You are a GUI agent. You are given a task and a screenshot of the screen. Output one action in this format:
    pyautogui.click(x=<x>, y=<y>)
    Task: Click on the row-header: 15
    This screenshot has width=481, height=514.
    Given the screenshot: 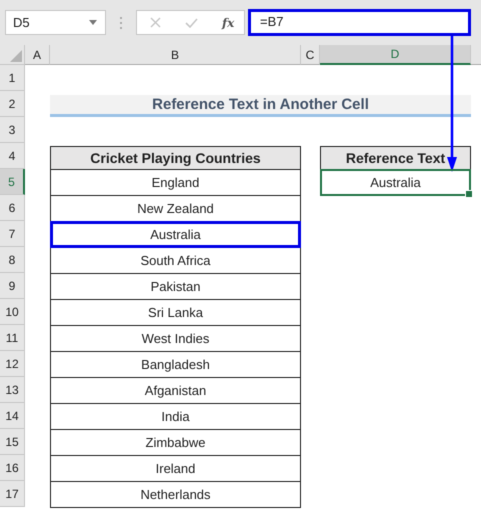 What is the action you would take?
    pyautogui.click(x=12, y=442)
    